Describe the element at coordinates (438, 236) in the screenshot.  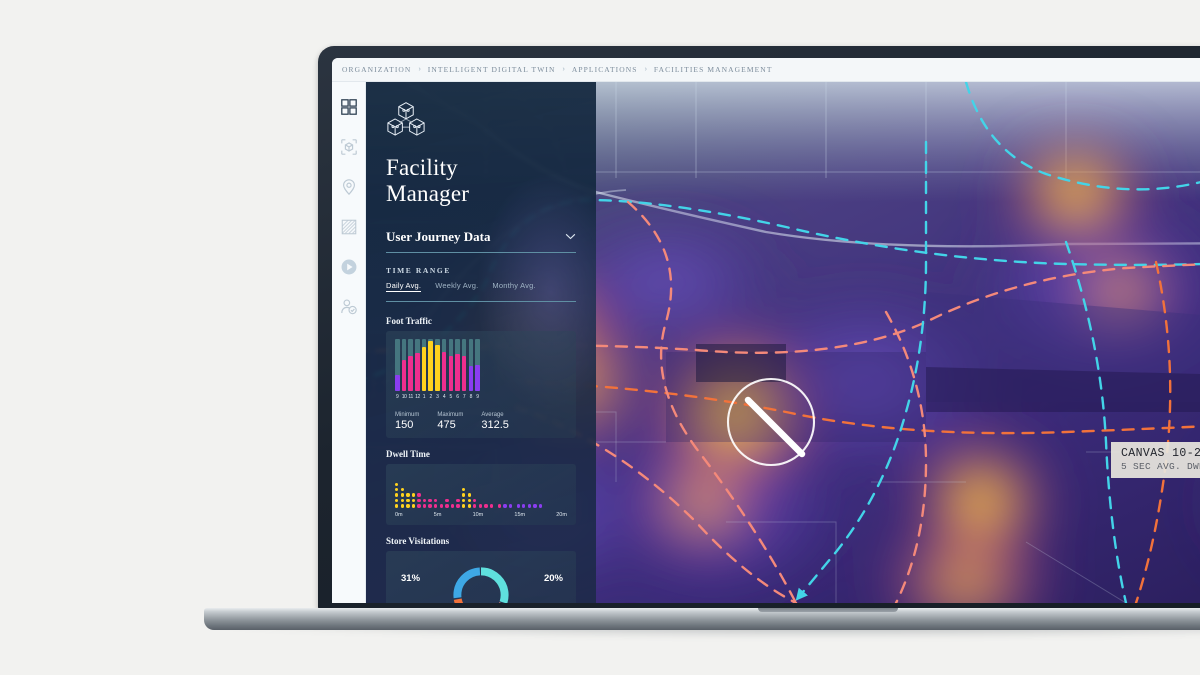
I see `dataset-selector-label: User Journey Data` at that location.